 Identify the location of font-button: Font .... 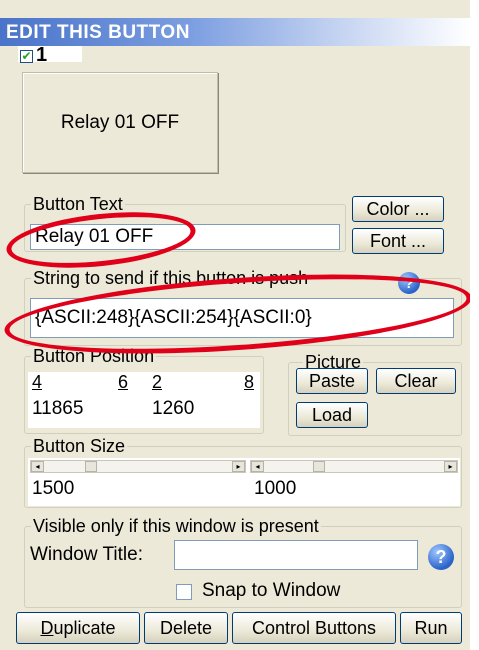
(398, 241).